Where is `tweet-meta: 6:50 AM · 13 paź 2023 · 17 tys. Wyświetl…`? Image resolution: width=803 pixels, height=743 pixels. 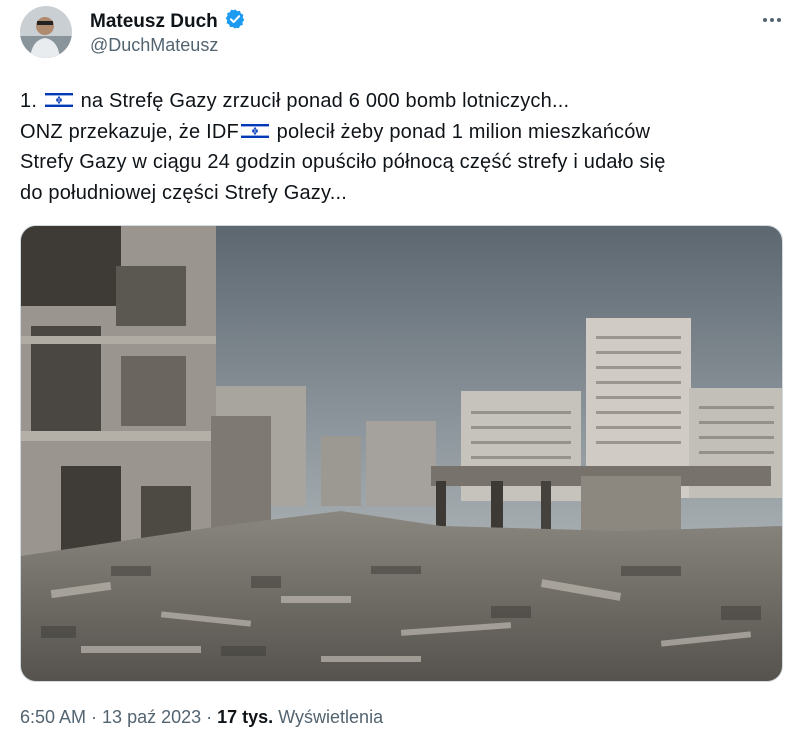 tweet-meta: 6:50 AM · 13 paź 2023 · 17 tys. Wyświetl… is located at coordinates (202, 717).